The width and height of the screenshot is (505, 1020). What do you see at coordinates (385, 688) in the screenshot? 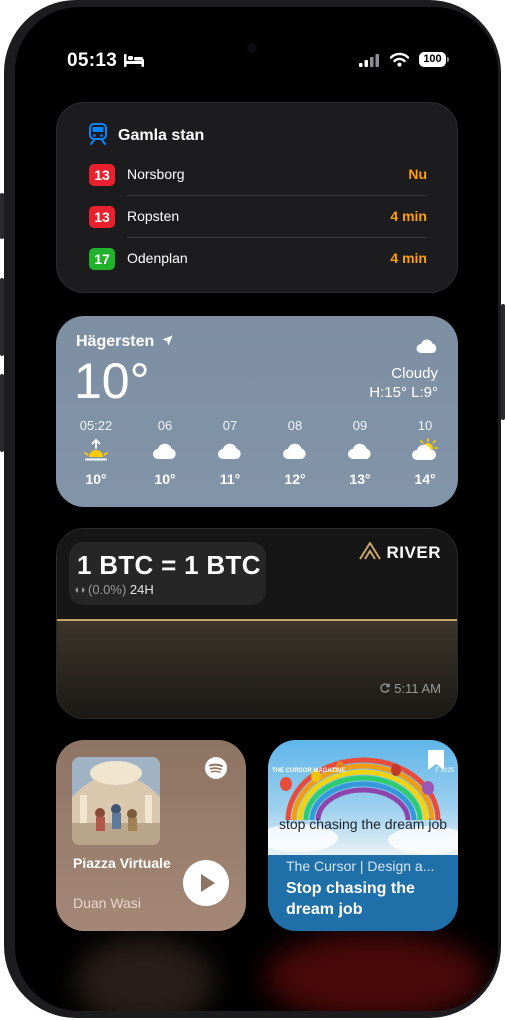
I see `refresh-icon` at bounding box center [385, 688].